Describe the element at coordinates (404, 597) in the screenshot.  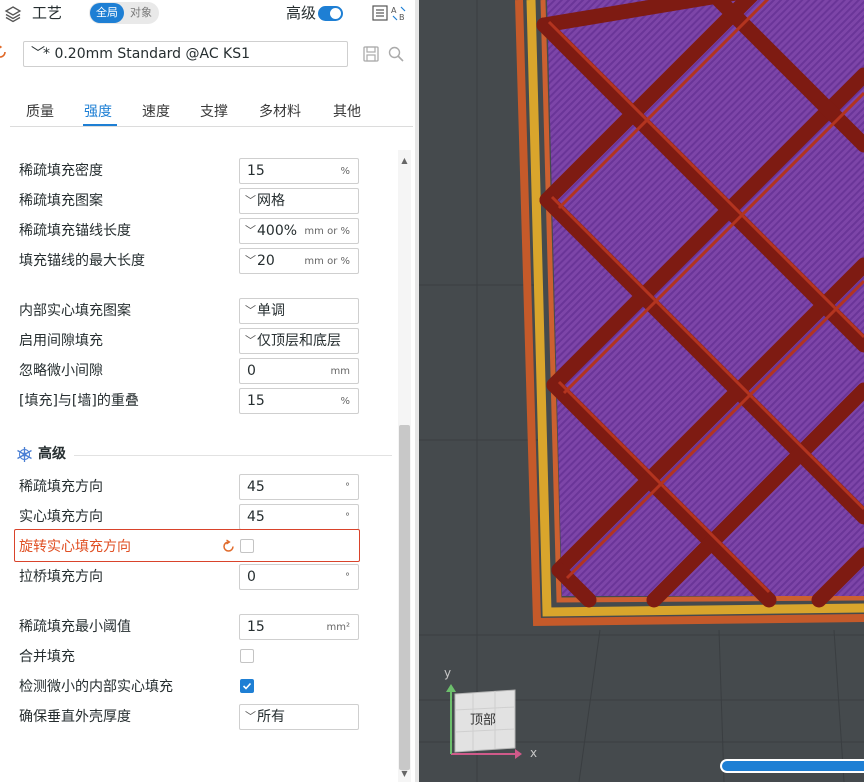
I see `scrollbar-thumb` at that location.